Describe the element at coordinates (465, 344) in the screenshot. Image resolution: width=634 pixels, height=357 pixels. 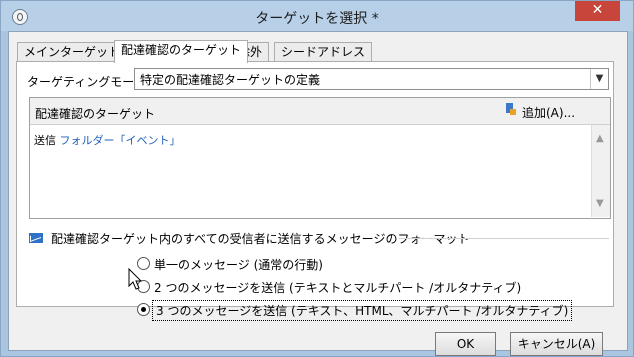
I see `ok-button: OK` at that location.